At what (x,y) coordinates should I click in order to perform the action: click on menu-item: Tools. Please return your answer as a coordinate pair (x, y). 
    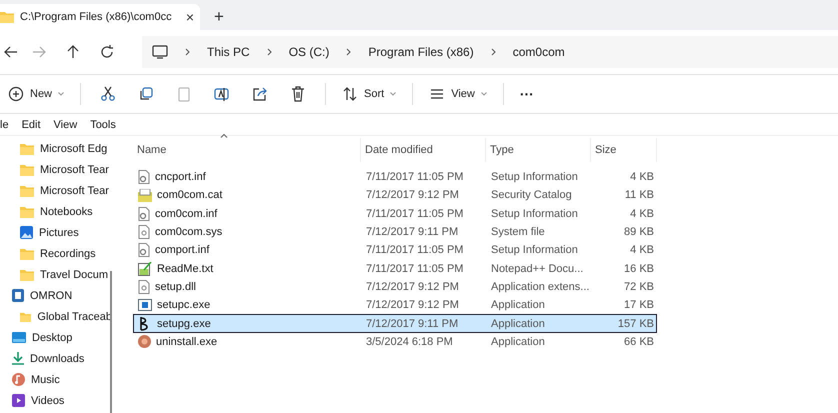
    Looking at the image, I should click on (103, 124).